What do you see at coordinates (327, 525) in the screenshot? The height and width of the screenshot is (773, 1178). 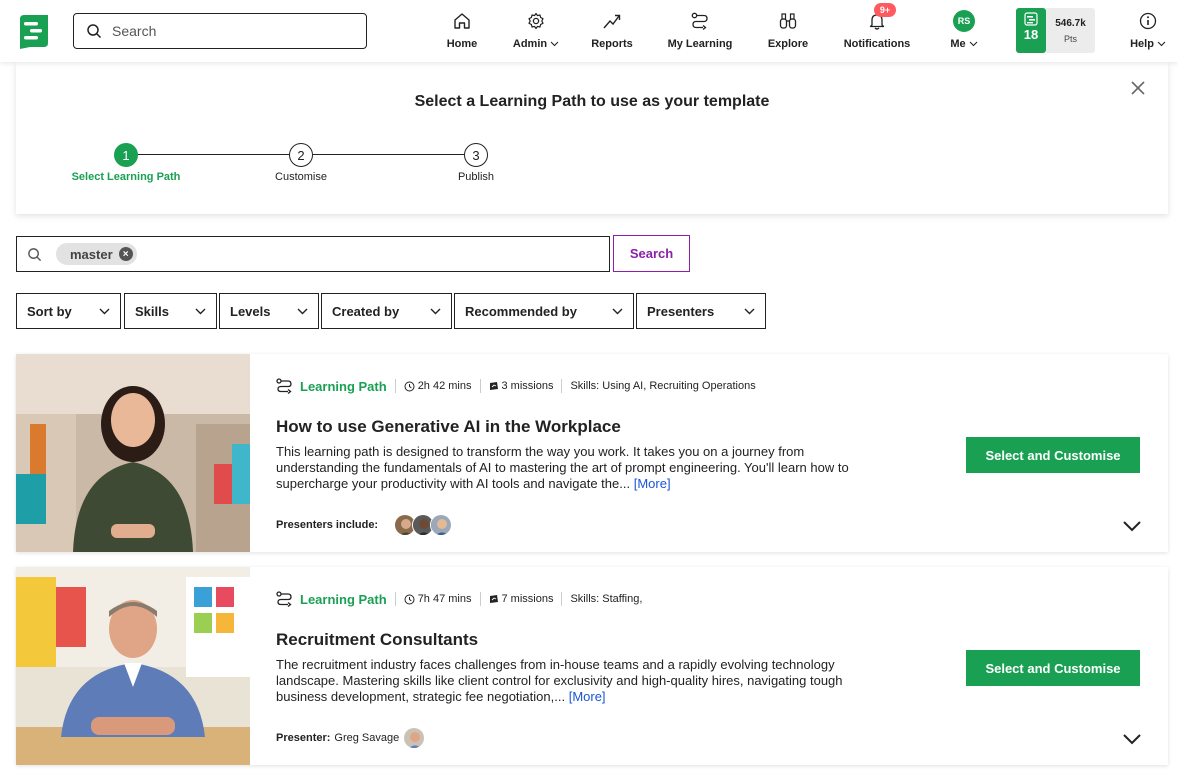 I see `presenters-label: Presenters include:` at bounding box center [327, 525].